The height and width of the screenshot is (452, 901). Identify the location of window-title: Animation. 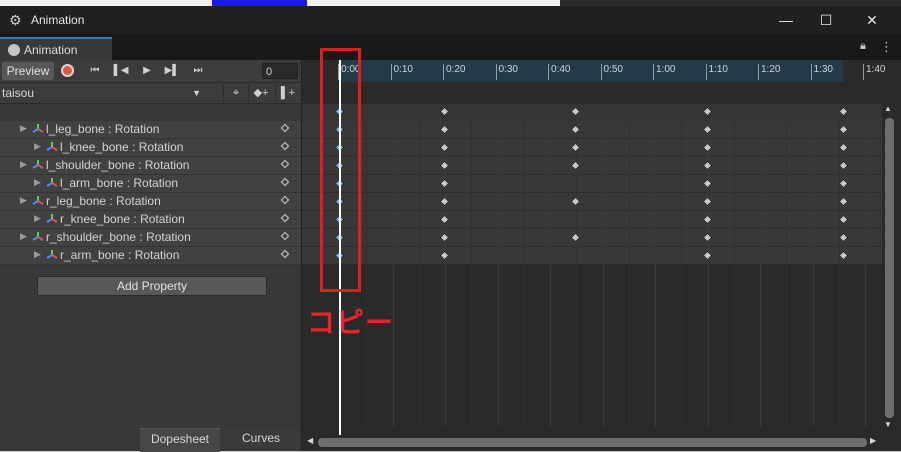
(58, 20).